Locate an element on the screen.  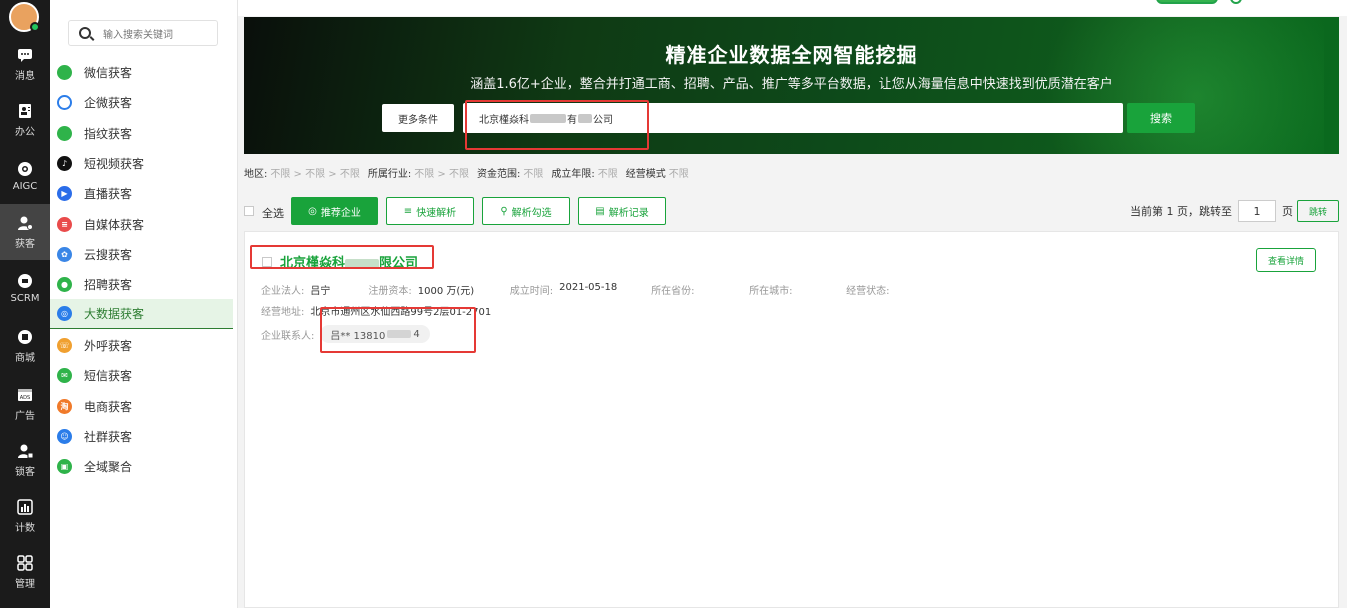
menu-item-label: 微信获客 is located at coordinates (108, 72).